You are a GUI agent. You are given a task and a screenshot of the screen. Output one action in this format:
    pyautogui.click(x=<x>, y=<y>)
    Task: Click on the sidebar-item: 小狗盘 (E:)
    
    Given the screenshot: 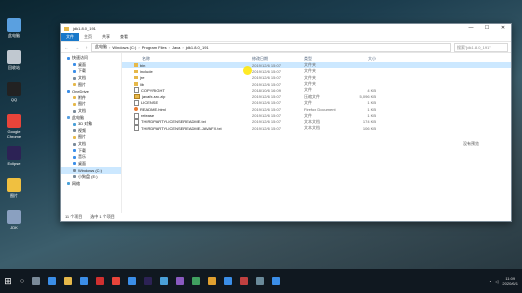 What is the action you would take?
    pyautogui.click(x=91, y=177)
    